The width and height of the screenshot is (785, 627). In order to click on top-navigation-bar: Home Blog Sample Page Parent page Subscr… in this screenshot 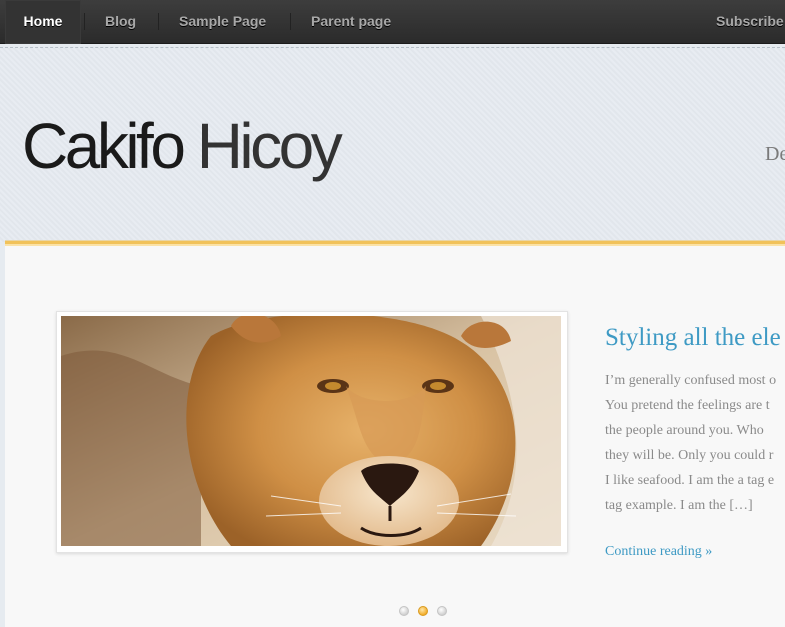, I will do `click(392, 22)`.